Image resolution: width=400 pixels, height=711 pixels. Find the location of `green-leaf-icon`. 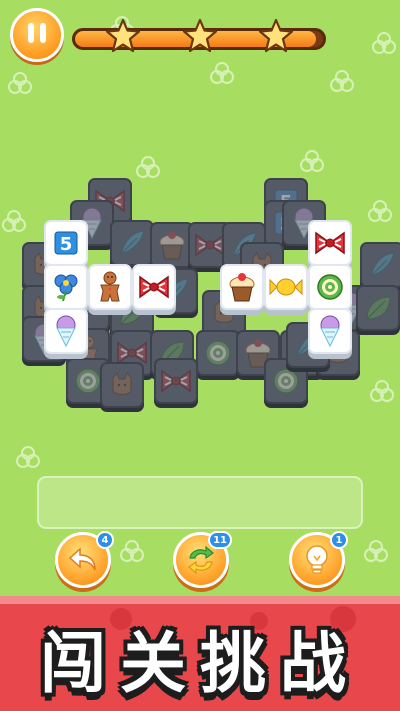

green-leaf-icon is located at coordinates (378, 308).